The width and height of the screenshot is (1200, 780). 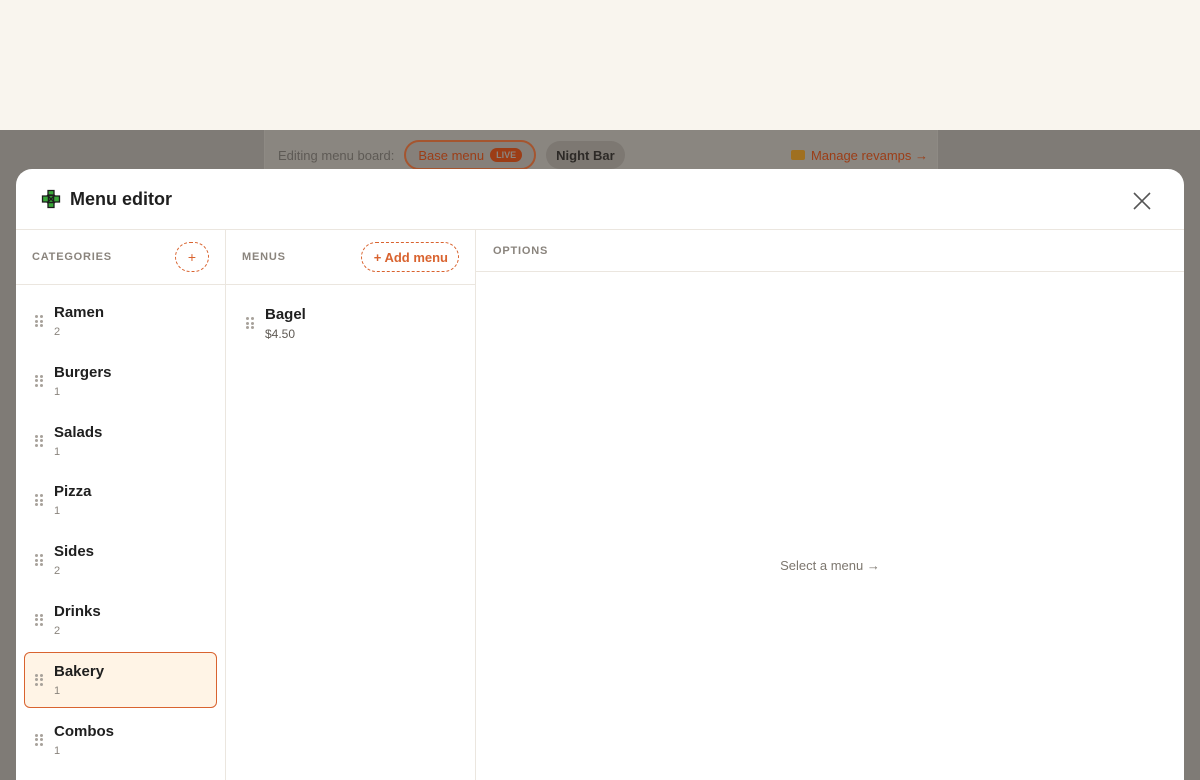 I want to click on category-name: Sides, so click(x=74, y=552).